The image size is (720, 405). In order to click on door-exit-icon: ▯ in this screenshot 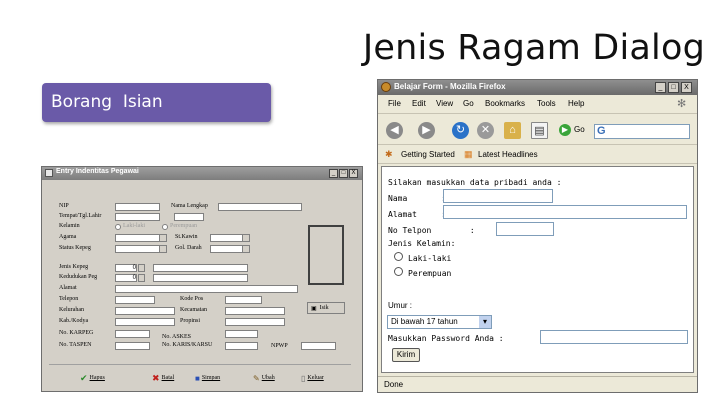, I will do `click(303, 378)`.